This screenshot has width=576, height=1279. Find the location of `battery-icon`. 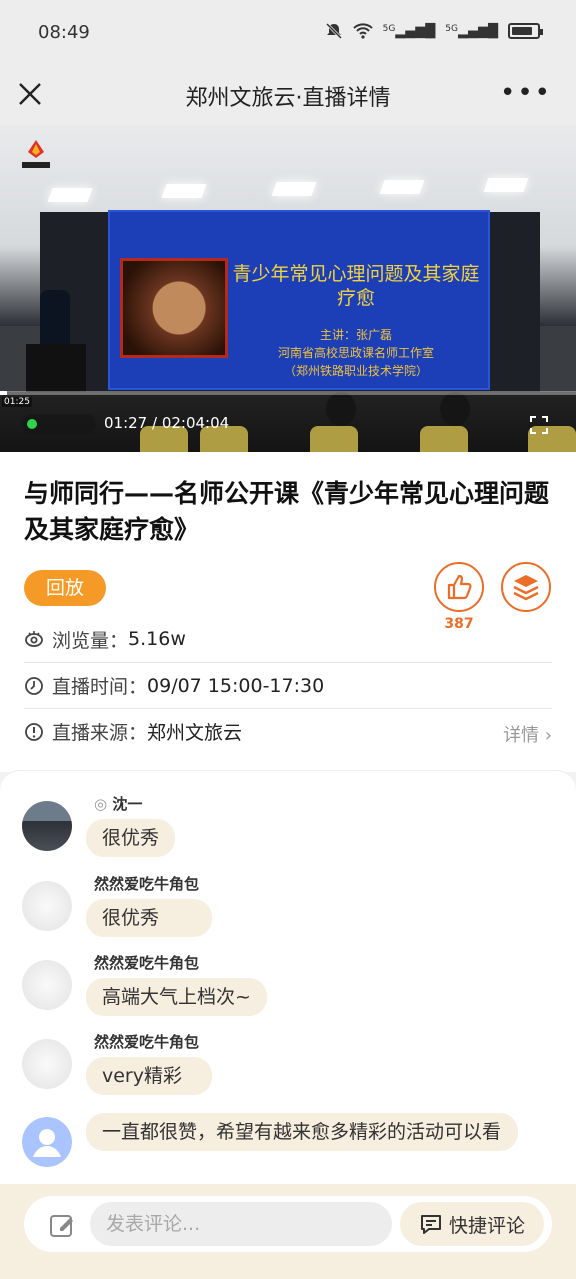

battery-icon is located at coordinates (525, 31).